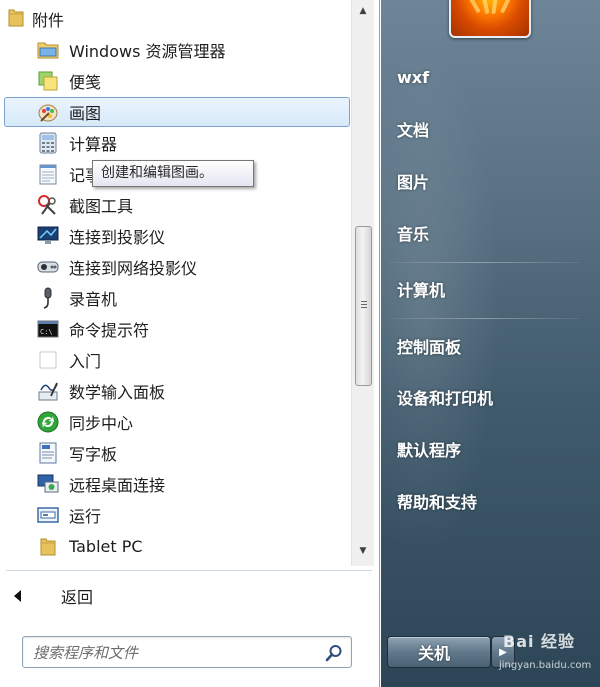 The height and width of the screenshot is (687, 600). I want to click on right-item-documents: 文档, so click(413, 129).